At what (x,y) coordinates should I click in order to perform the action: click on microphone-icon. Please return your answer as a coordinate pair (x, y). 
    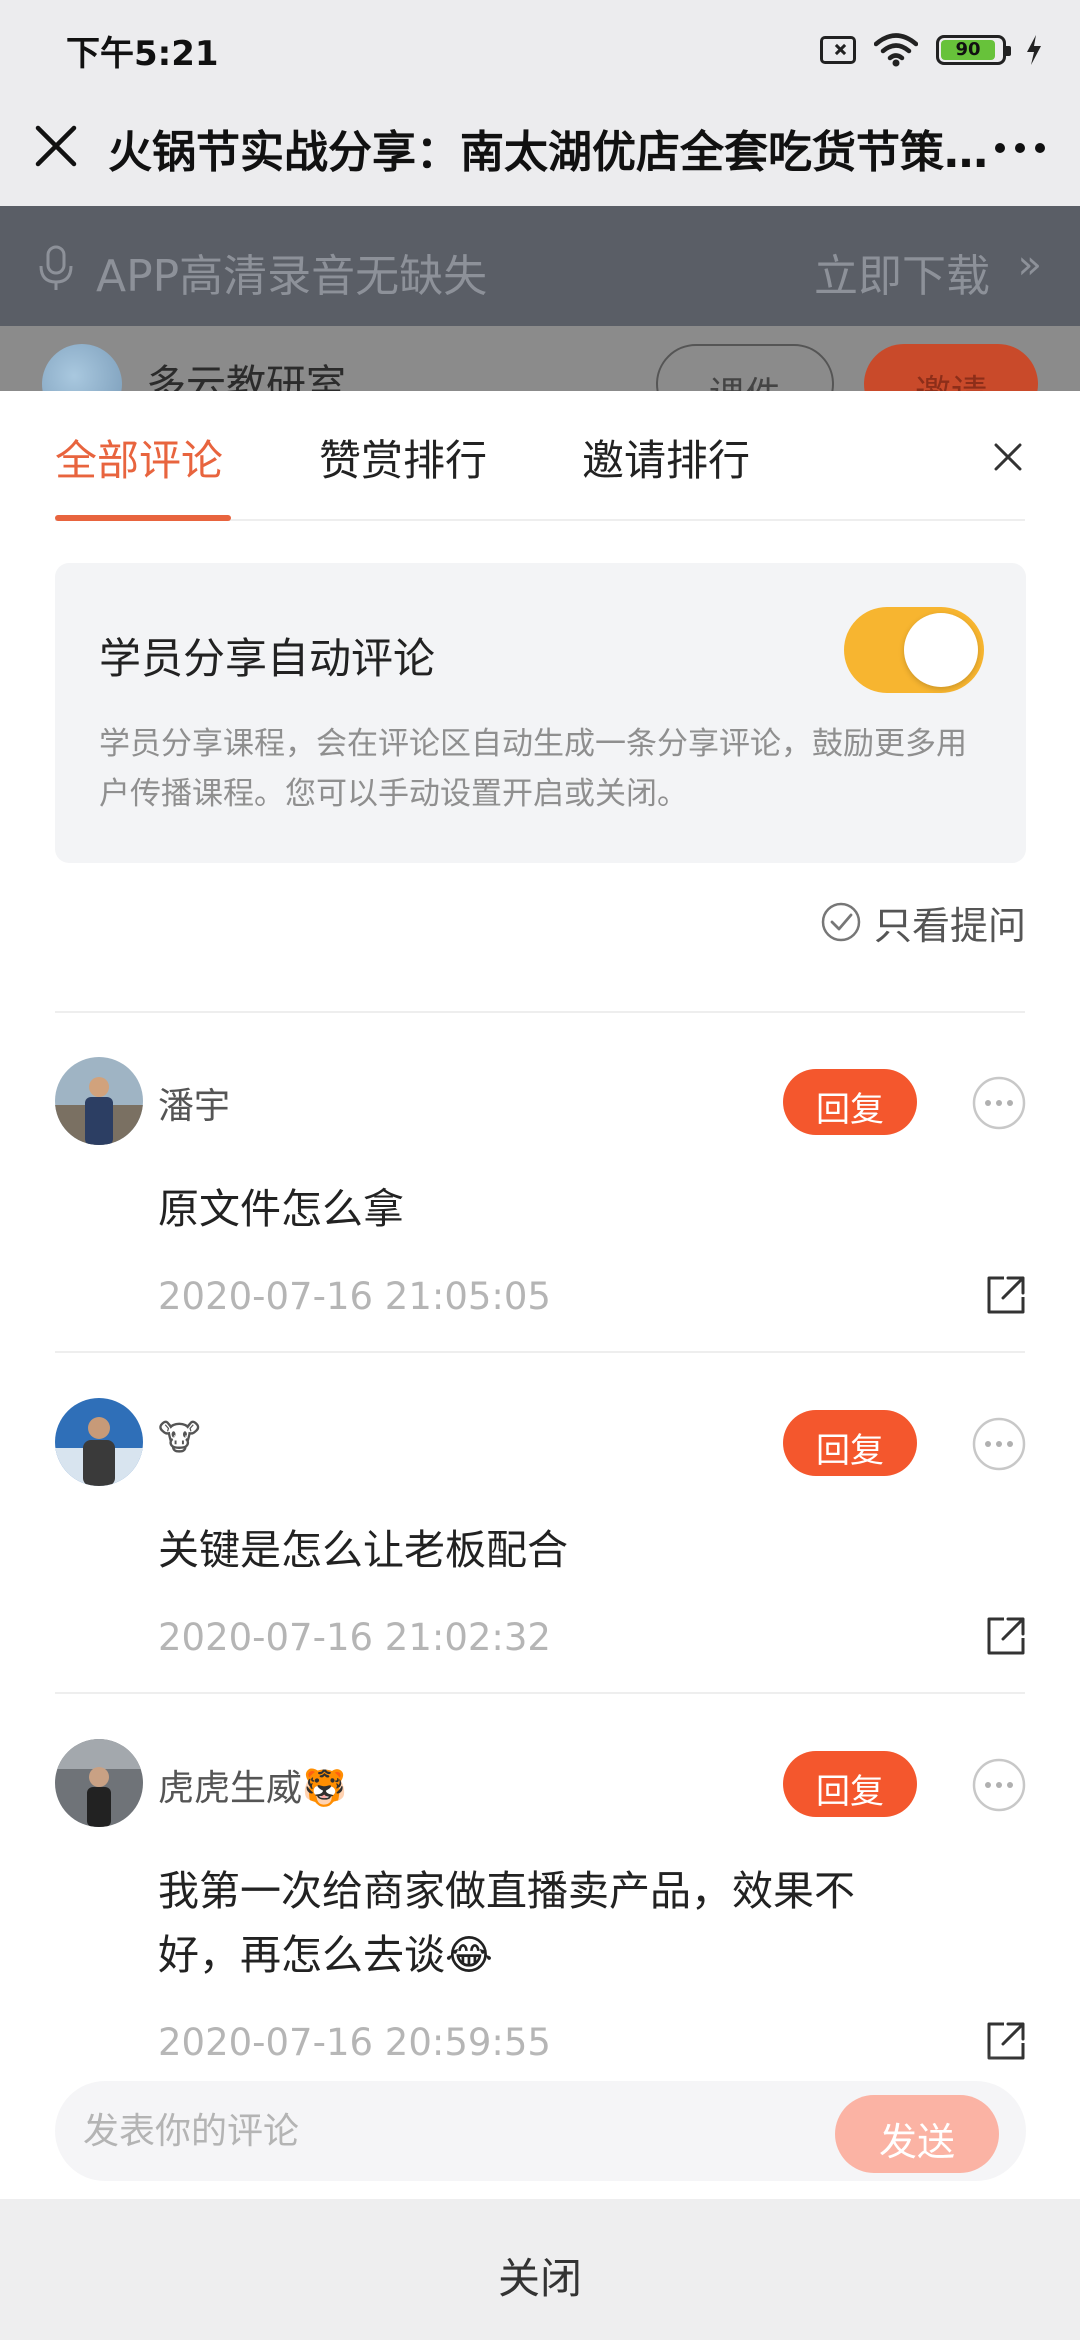
    Looking at the image, I should click on (56, 267).